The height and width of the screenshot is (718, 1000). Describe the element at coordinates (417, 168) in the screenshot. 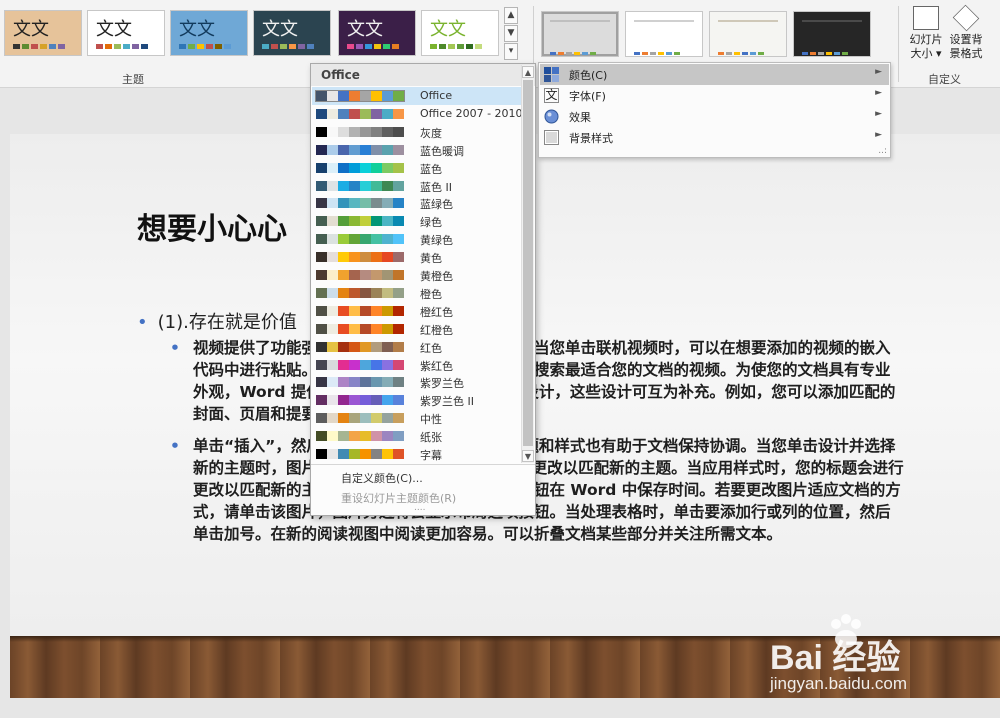

I see `color-scheme-item: 蓝色` at that location.